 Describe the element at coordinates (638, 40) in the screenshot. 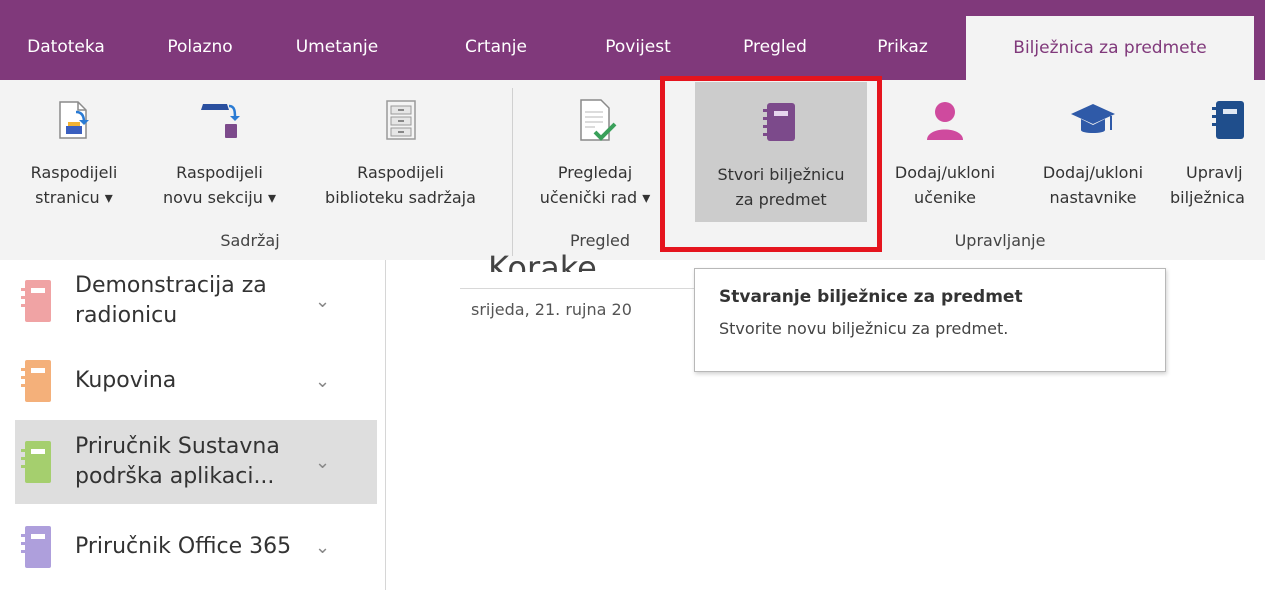

I see `tab-history: Povijest` at that location.